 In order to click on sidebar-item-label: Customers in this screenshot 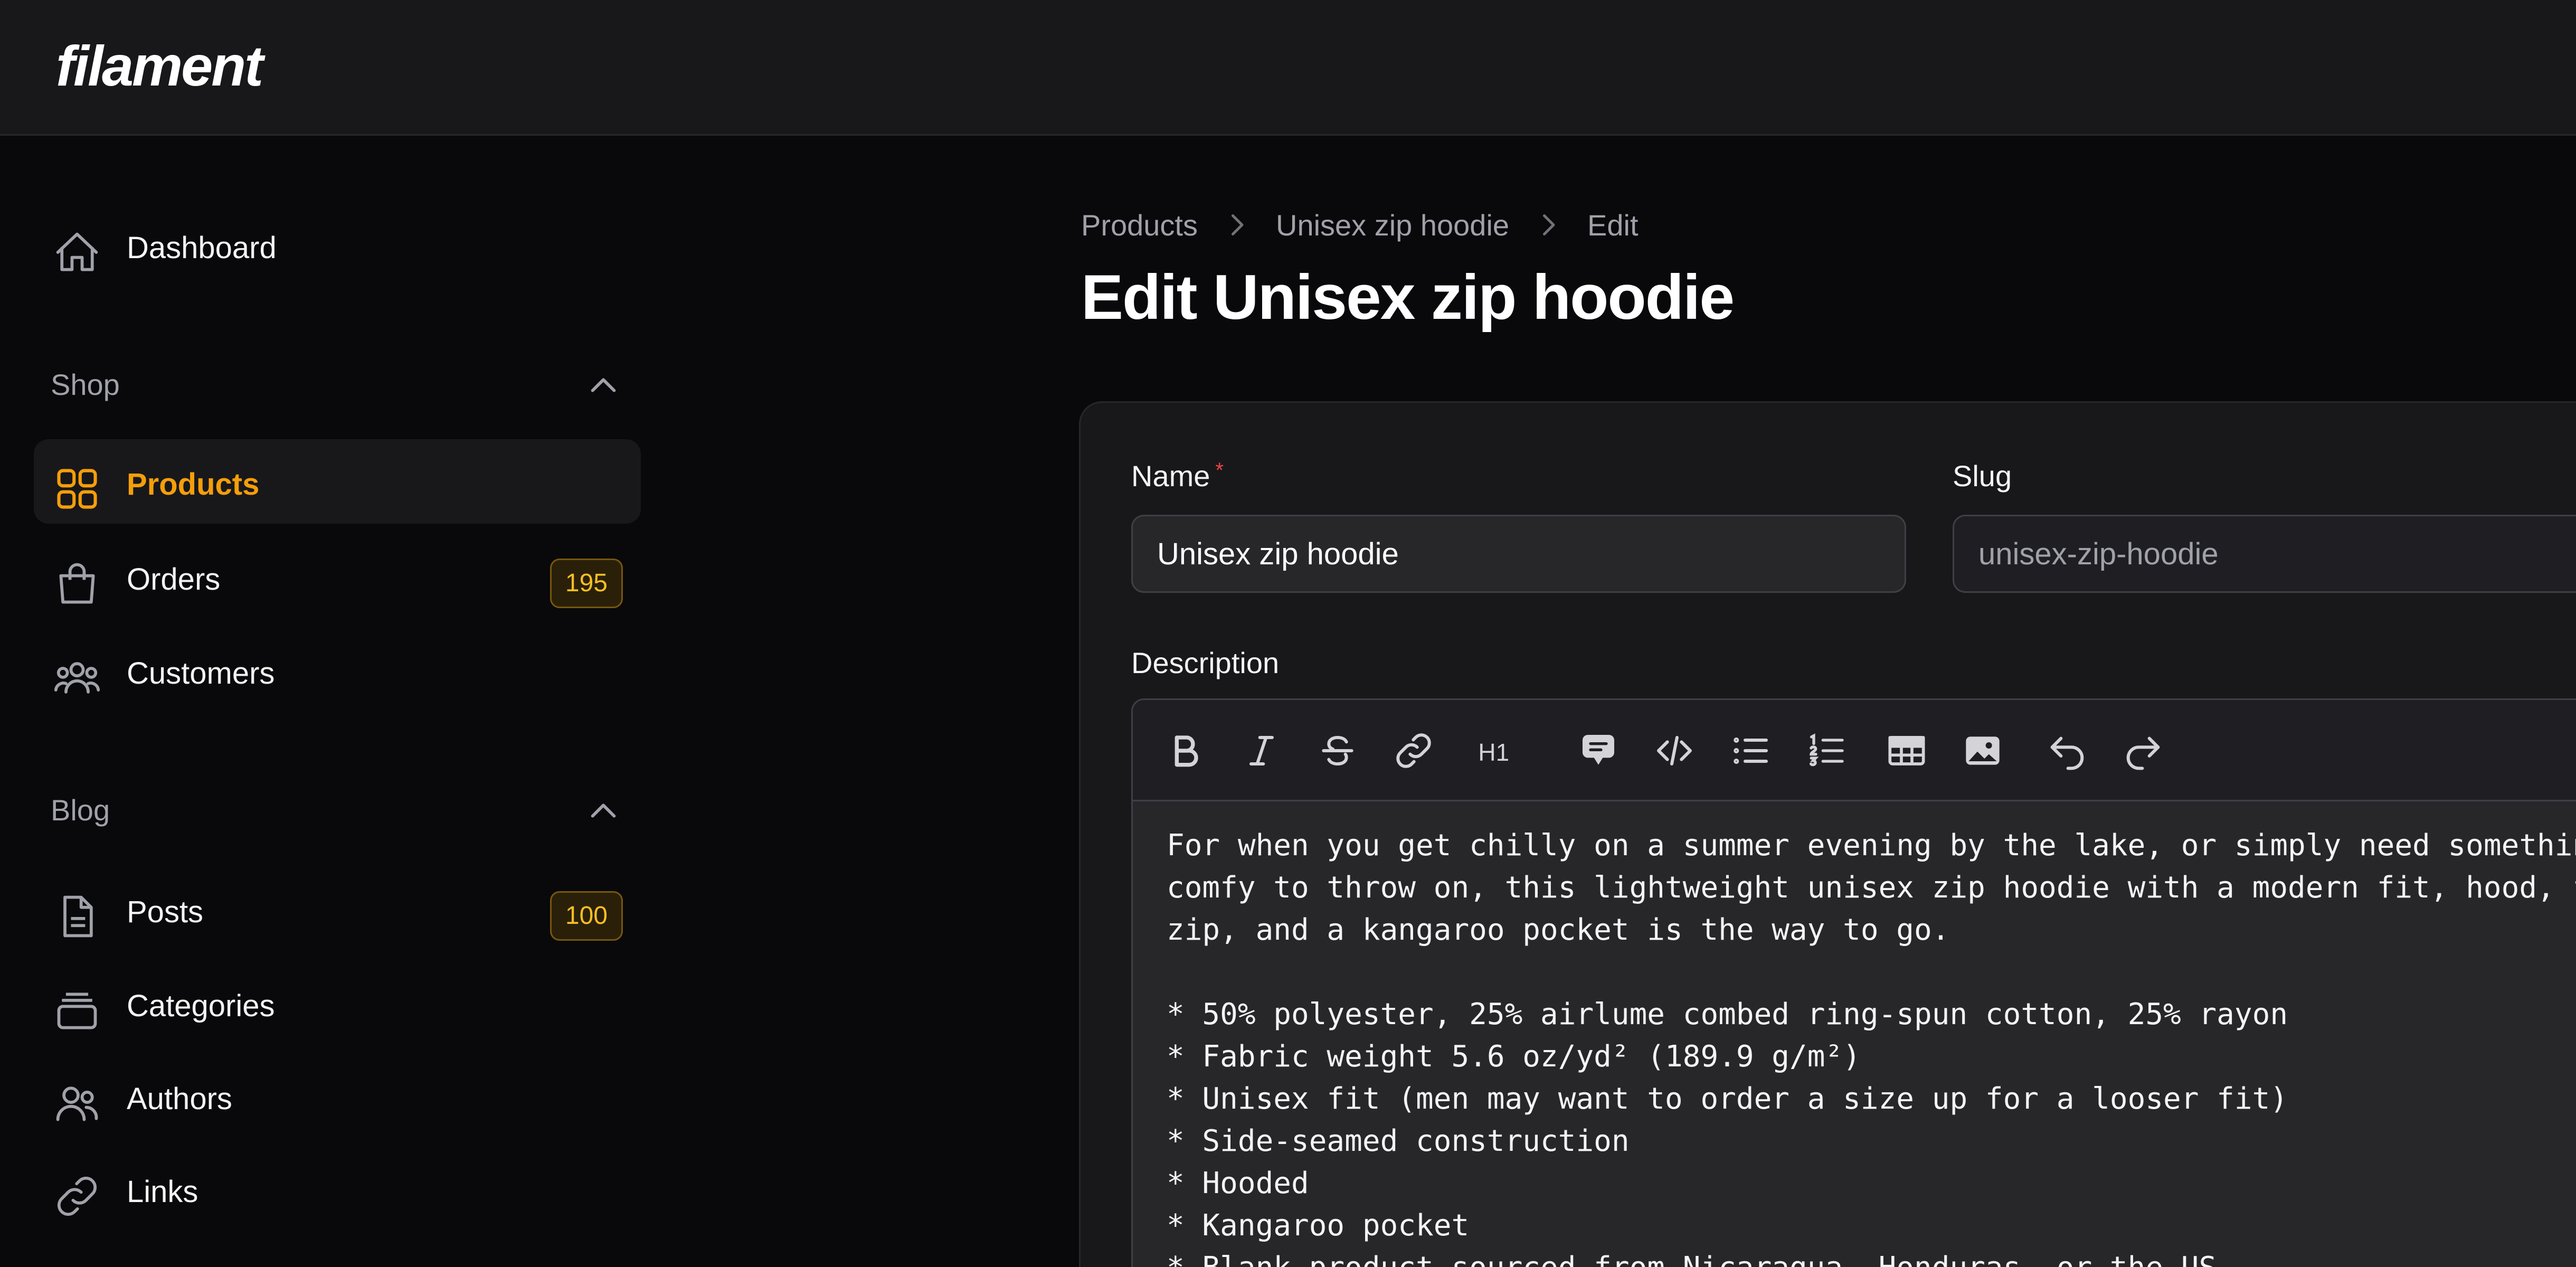, I will do `click(201, 673)`.